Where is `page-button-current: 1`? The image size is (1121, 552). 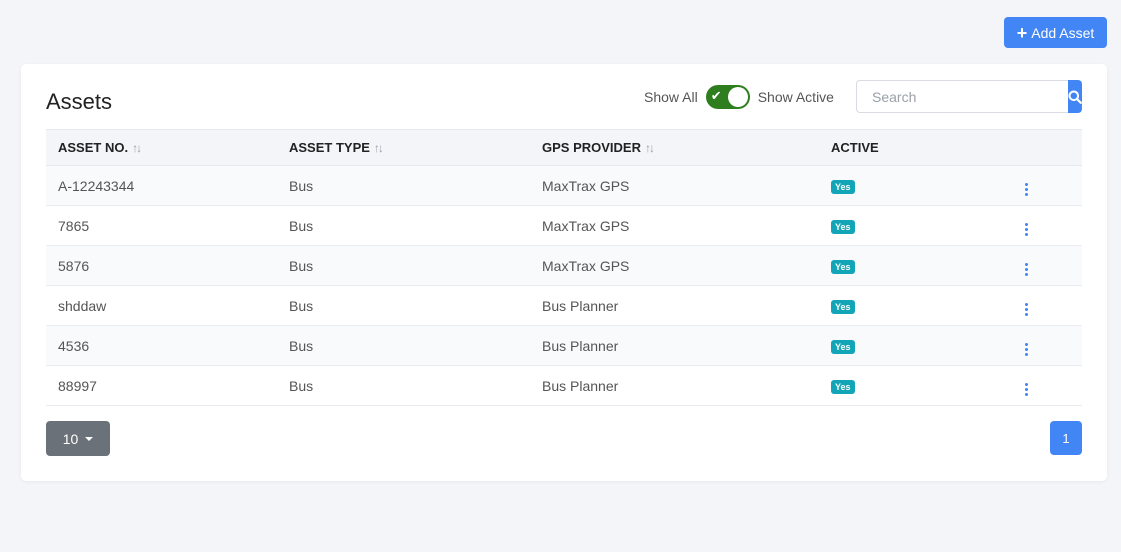
page-button-current: 1 is located at coordinates (1066, 438).